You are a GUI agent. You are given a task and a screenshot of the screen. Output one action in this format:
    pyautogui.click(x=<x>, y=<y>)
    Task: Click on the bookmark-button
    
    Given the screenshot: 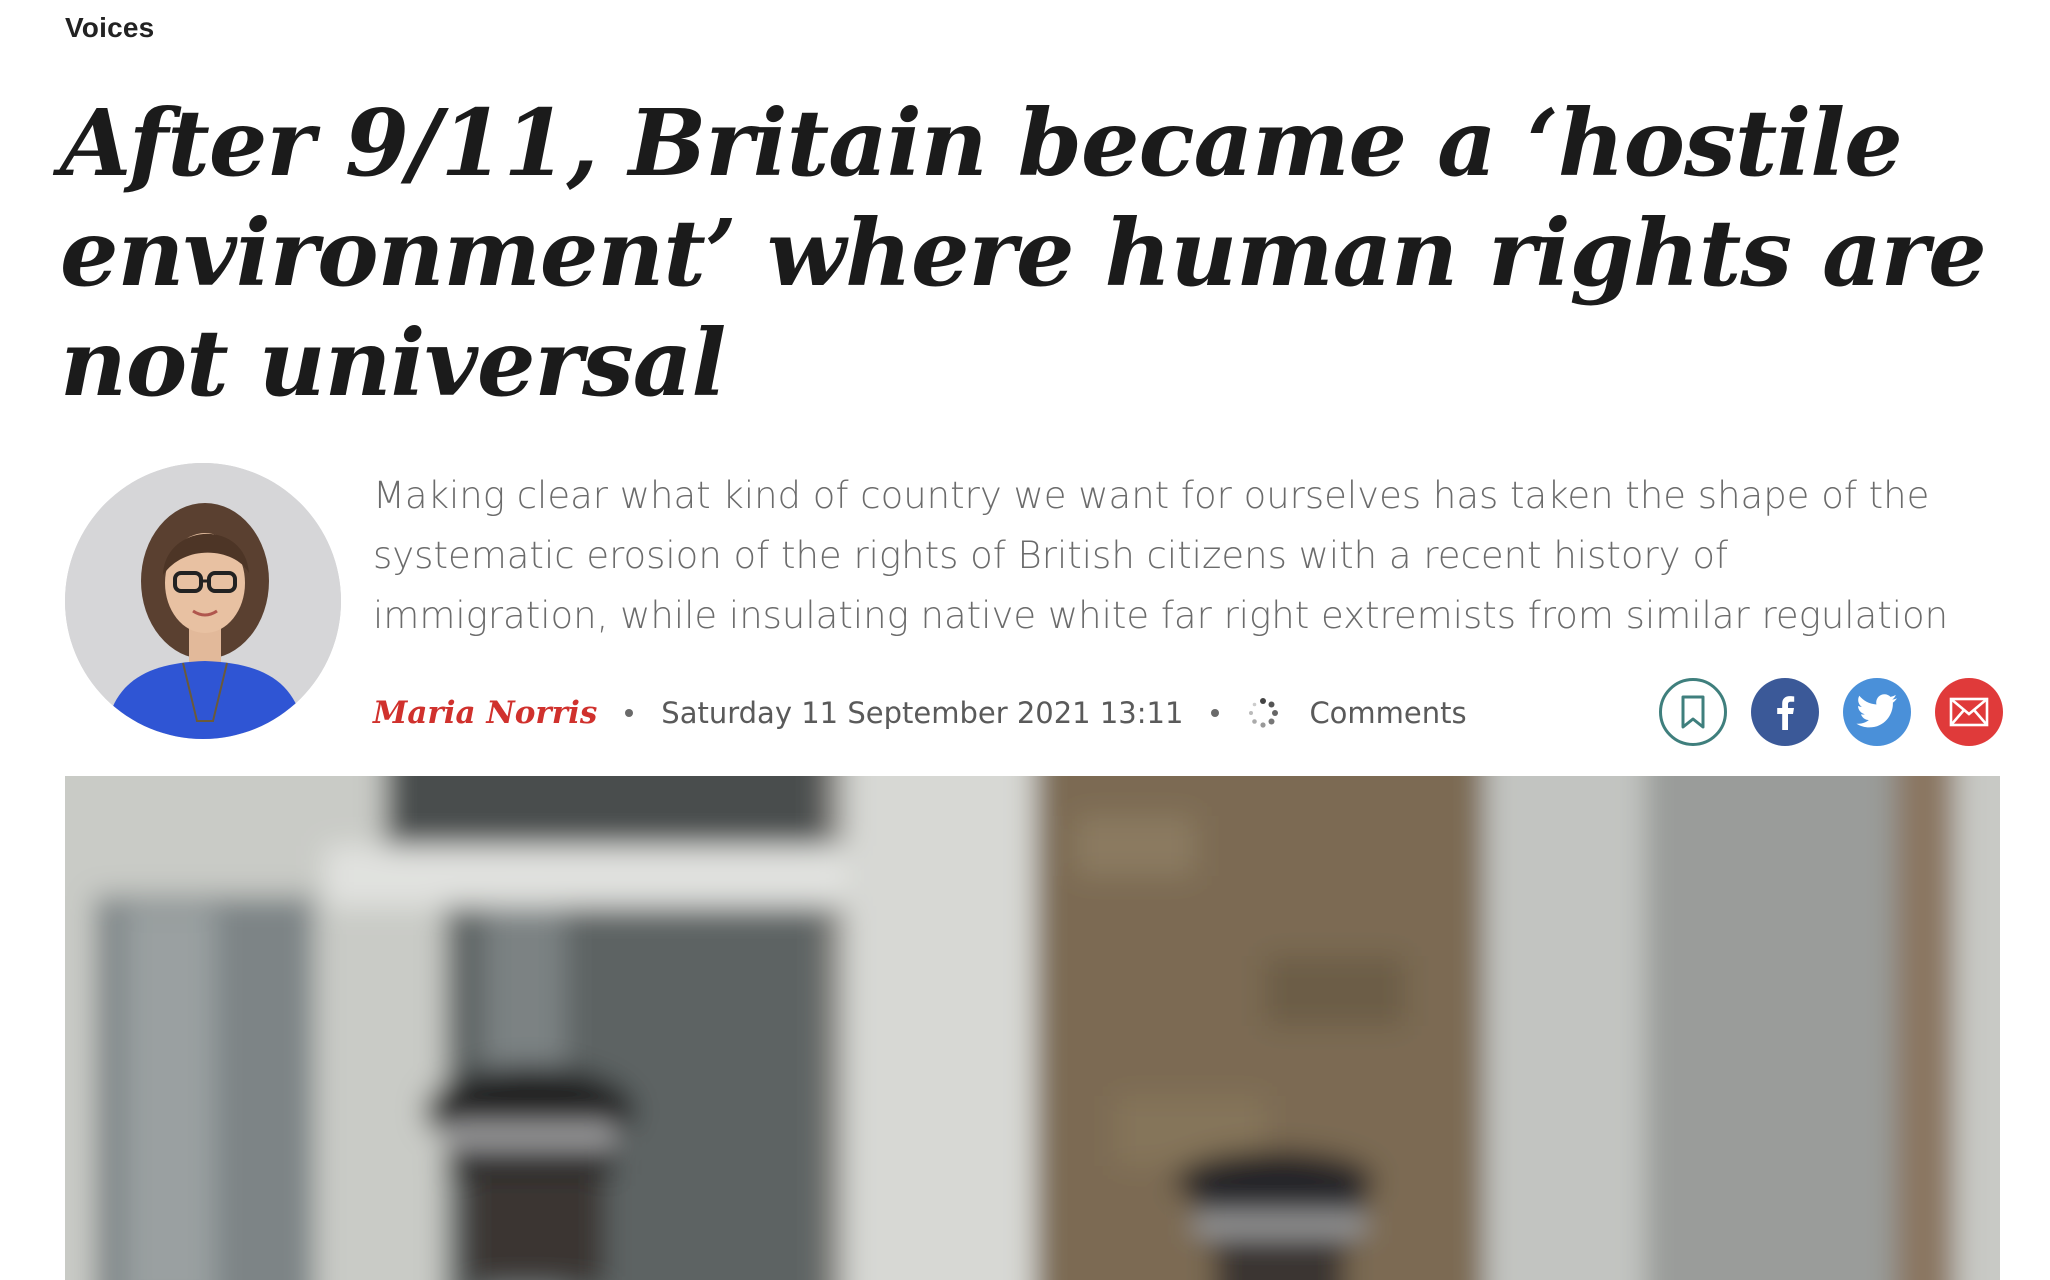 What is the action you would take?
    pyautogui.click(x=1693, y=712)
    